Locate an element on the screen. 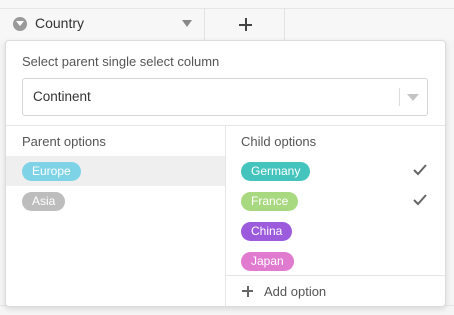 The image size is (454, 315). option-tag: Europe is located at coordinates (51, 171).